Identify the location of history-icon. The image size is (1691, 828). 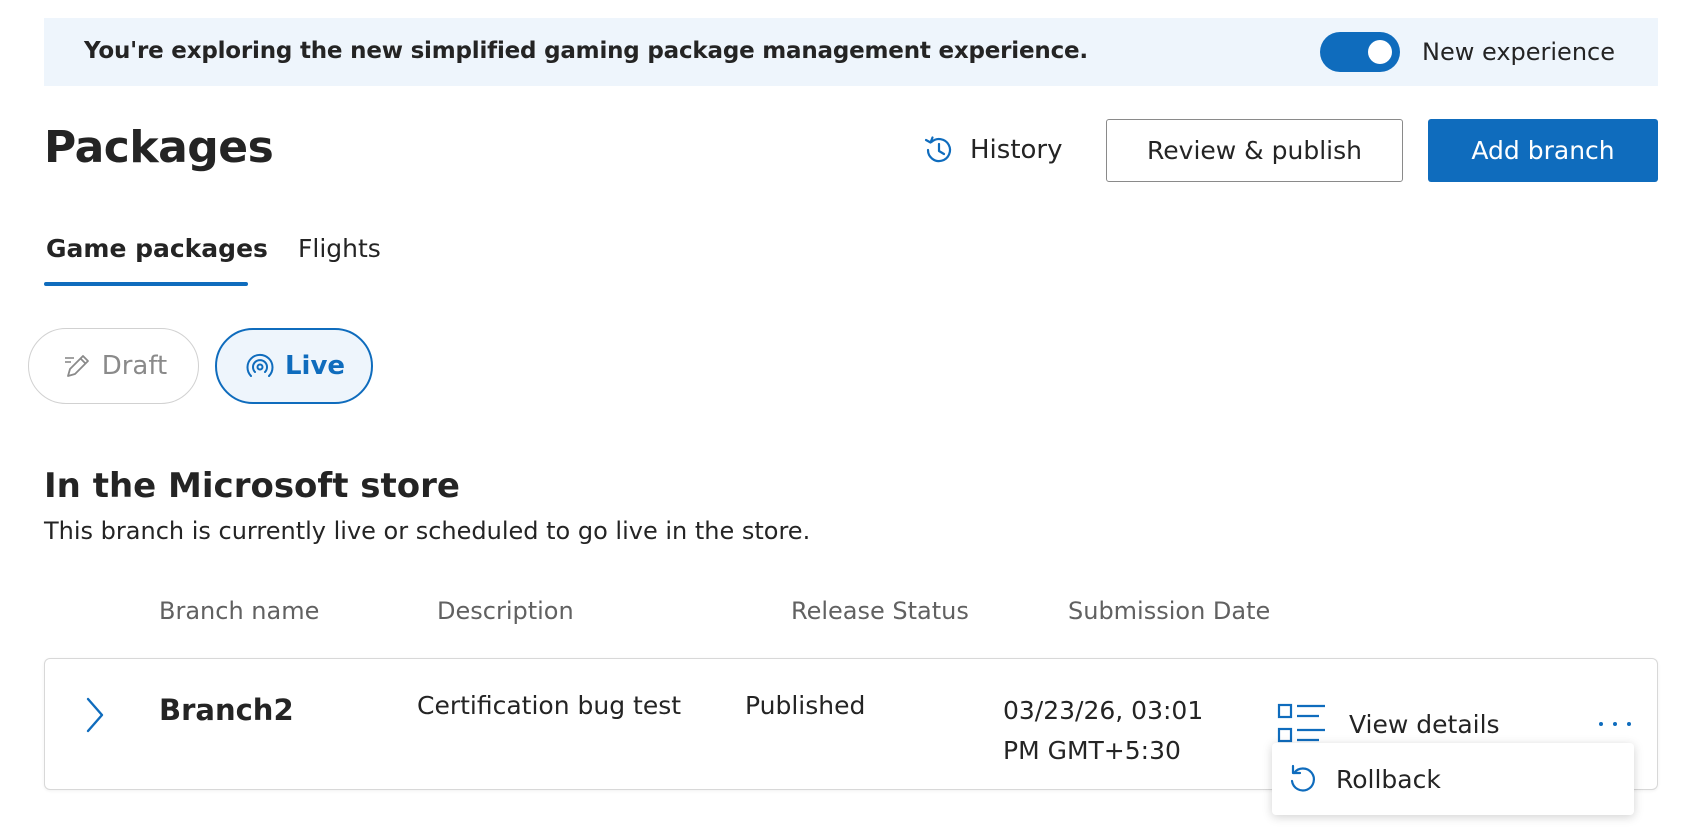
(938, 149).